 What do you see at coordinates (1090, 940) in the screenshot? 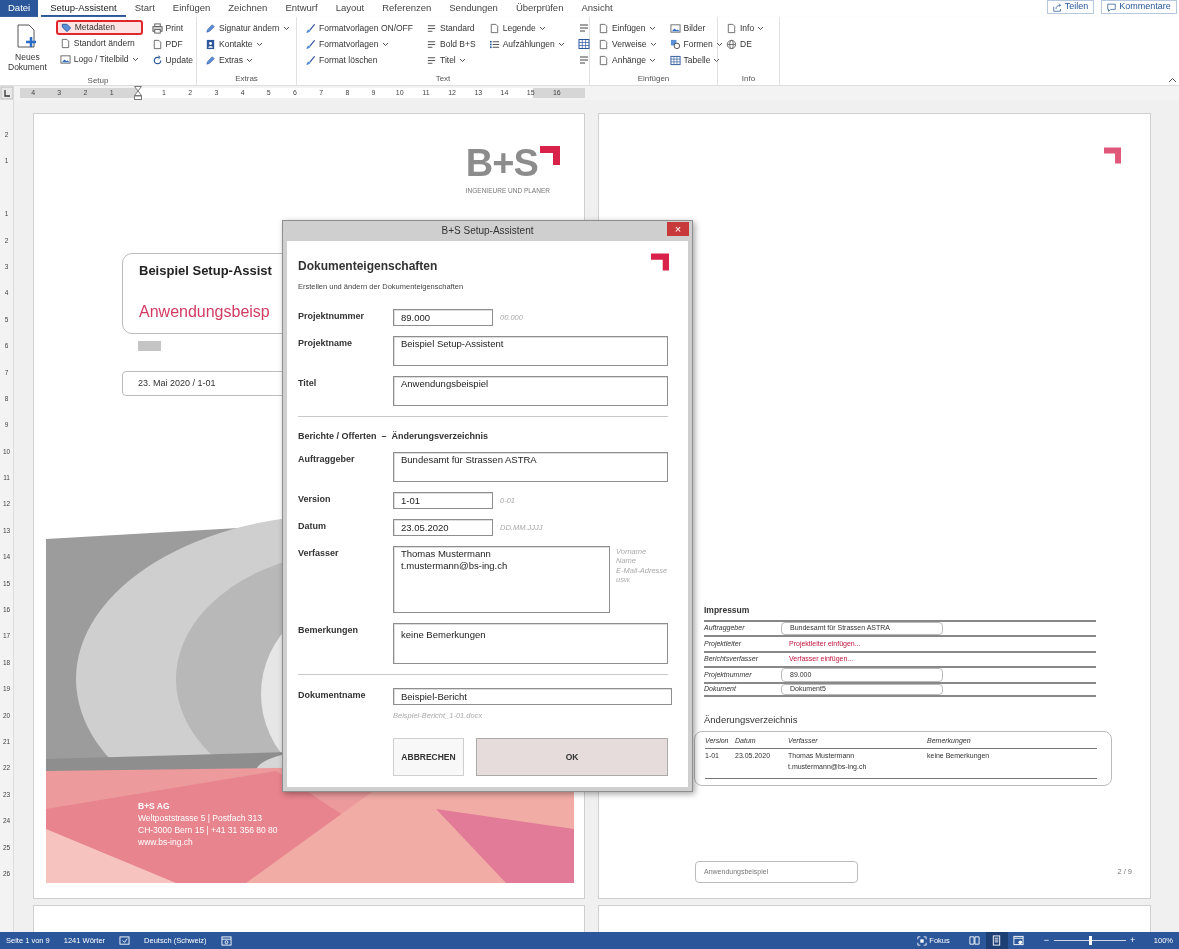
I see `slider-thumb` at bounding box center [1090, 940].